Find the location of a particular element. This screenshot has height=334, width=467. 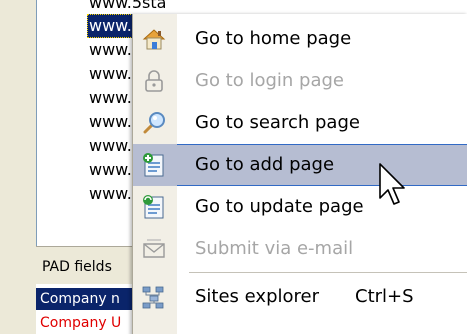

menu-item-login-page: Go to login page is located at coordinates (300, 81).